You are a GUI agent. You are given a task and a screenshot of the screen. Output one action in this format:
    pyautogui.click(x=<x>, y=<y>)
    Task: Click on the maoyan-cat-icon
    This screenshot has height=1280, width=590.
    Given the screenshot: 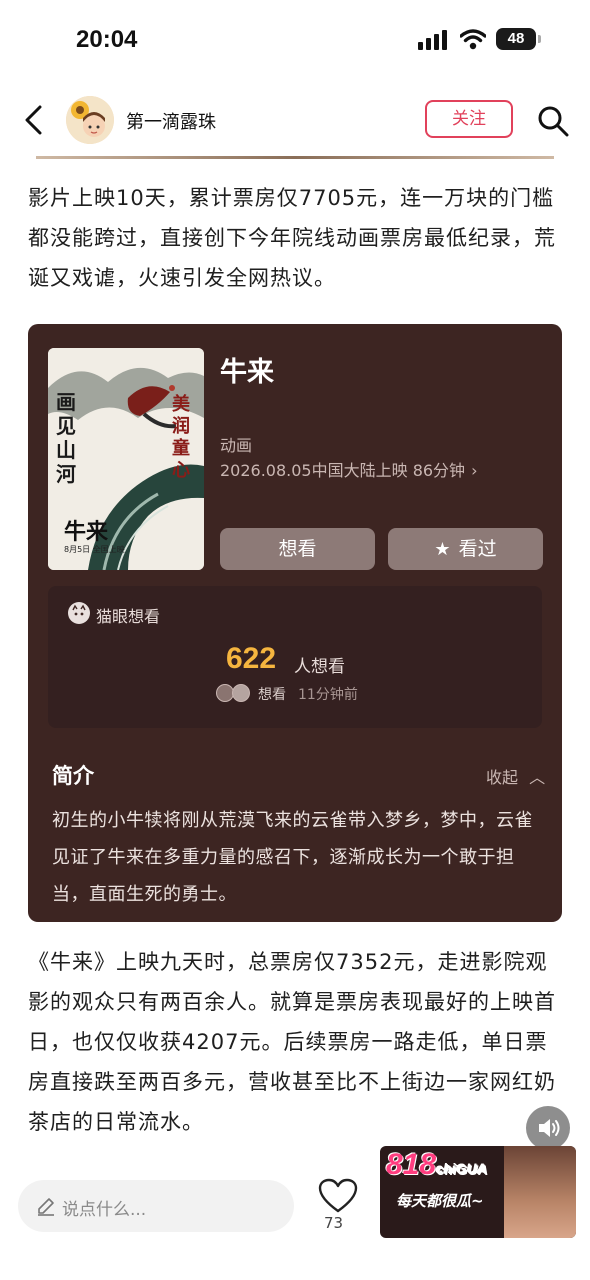 What is the action you would take?
    pyautogui.click(x=79, y=613)
    